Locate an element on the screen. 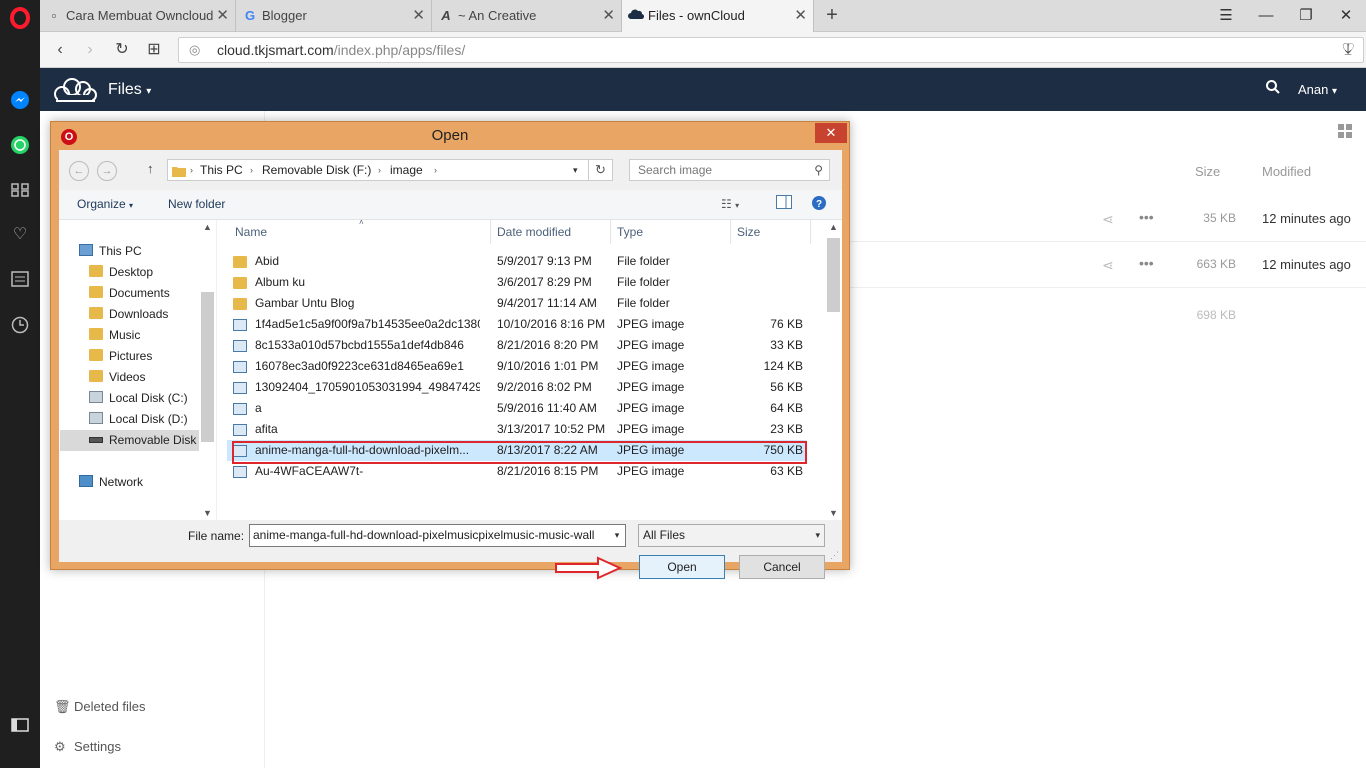 The width and height of the screenshot is (1366, 768). nav-settings: ⚙ Settings is located at coordinates (87, 747).